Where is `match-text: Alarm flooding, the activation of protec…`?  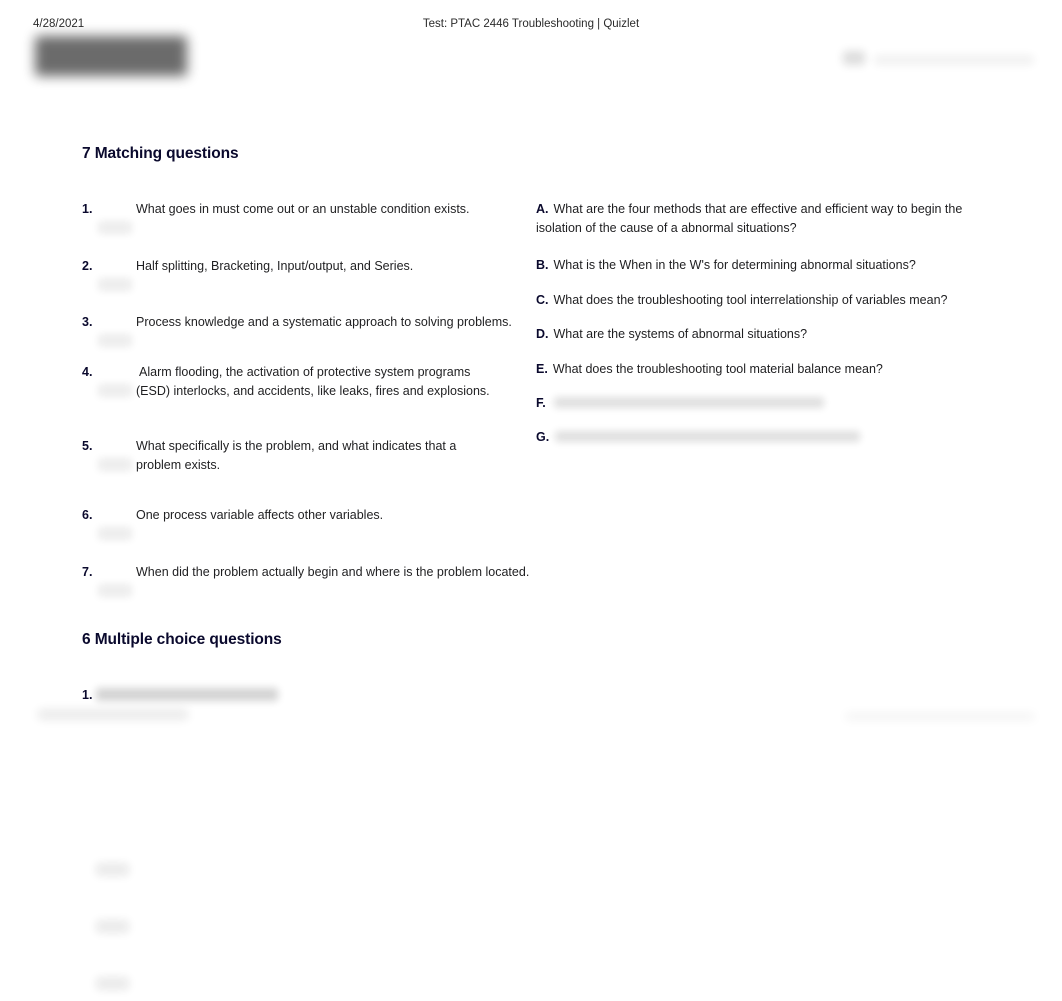 match-text: Alarm flooding, the activation of protec… is located at coordinates (313, 381).